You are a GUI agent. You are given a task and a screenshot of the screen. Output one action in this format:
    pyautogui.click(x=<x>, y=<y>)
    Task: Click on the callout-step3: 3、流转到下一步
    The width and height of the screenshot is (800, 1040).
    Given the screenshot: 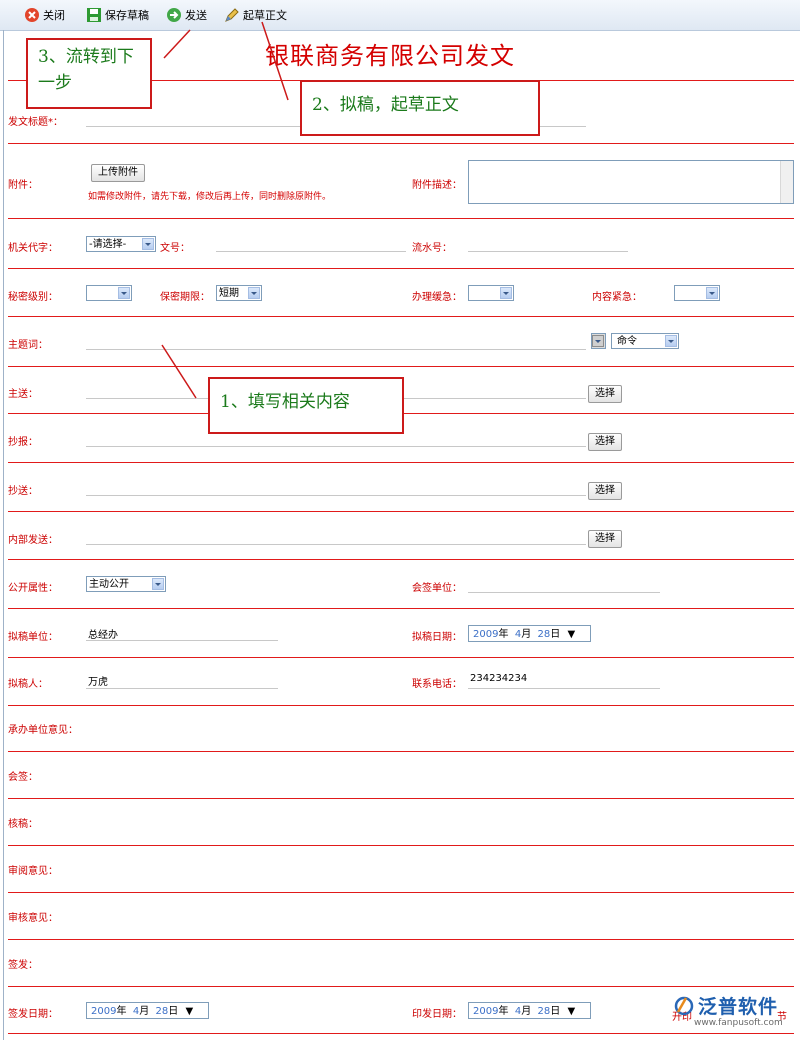 What is the action you would take?
    pyautogui.click(x=89, y=73)
    